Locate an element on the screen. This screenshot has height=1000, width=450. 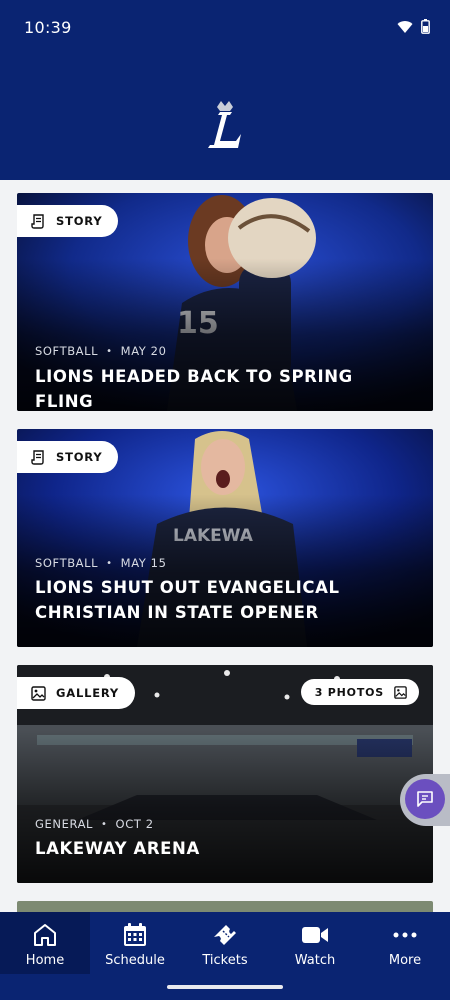
home-icon is located at coordinates (45, 935).